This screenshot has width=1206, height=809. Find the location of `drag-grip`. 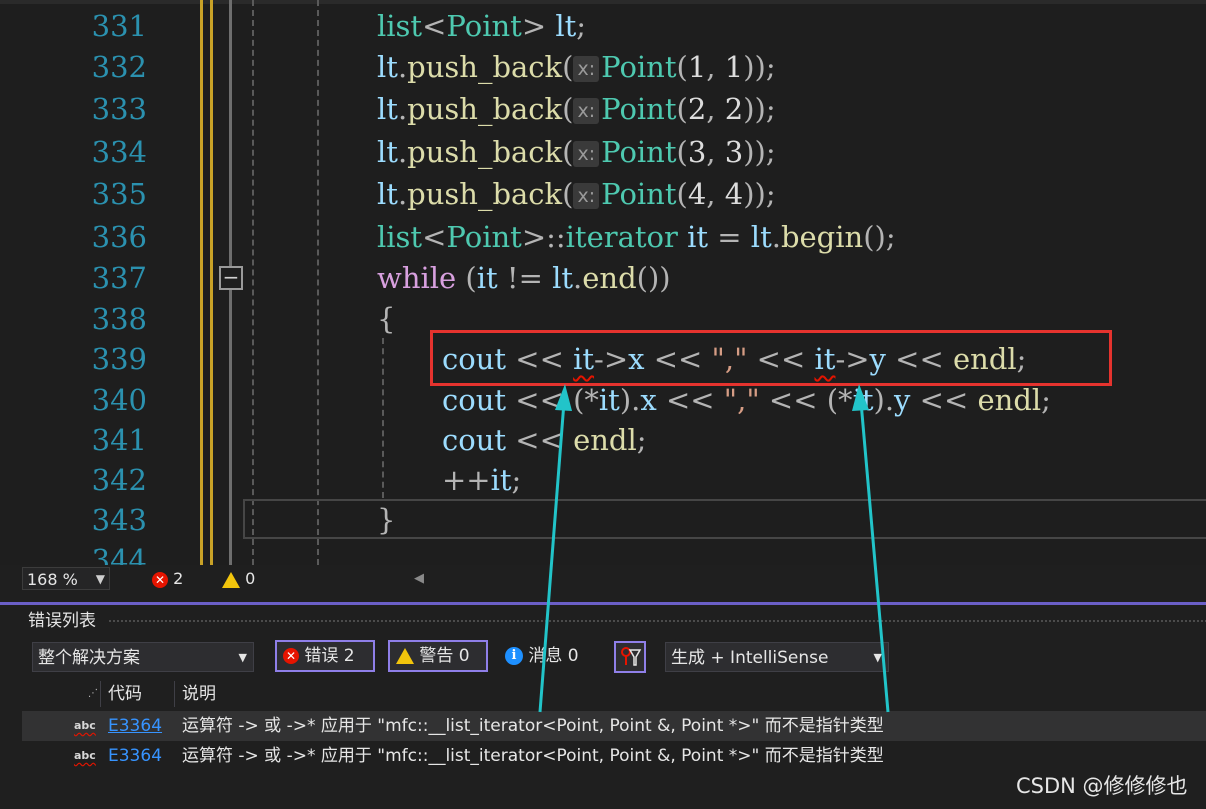

drag-grip is located at coordinates (657, 621).